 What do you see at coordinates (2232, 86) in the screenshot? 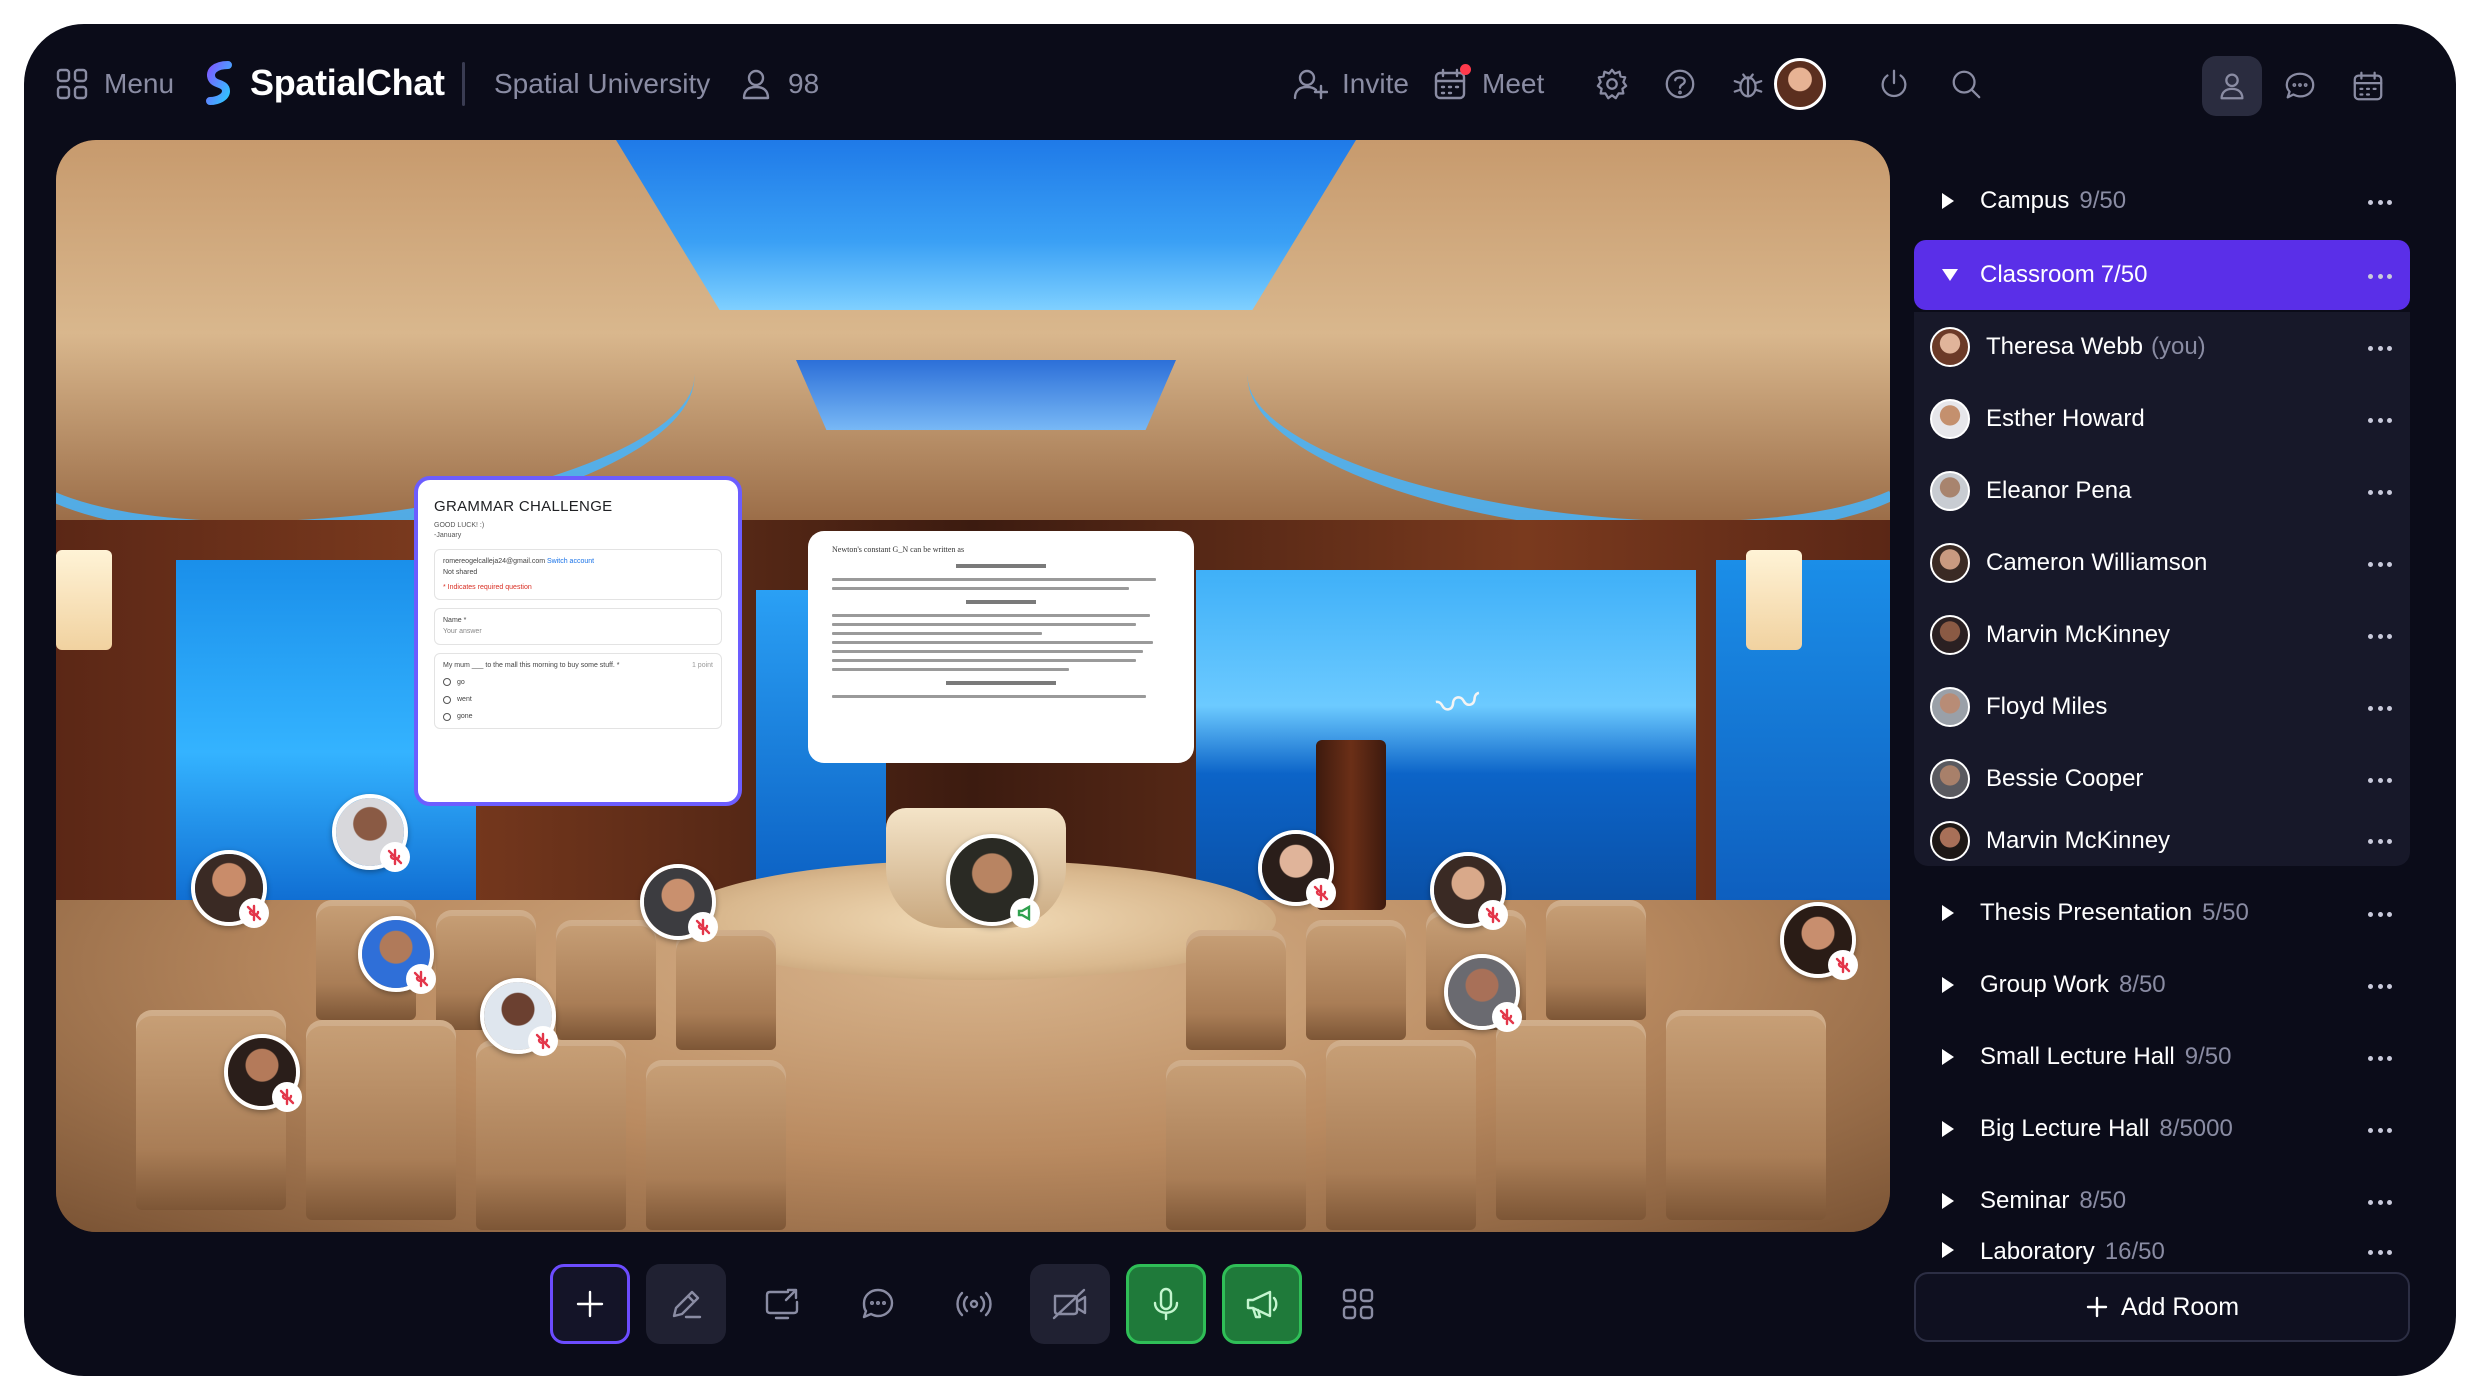
I see `people-tab` at bounding box center [2232, 86].